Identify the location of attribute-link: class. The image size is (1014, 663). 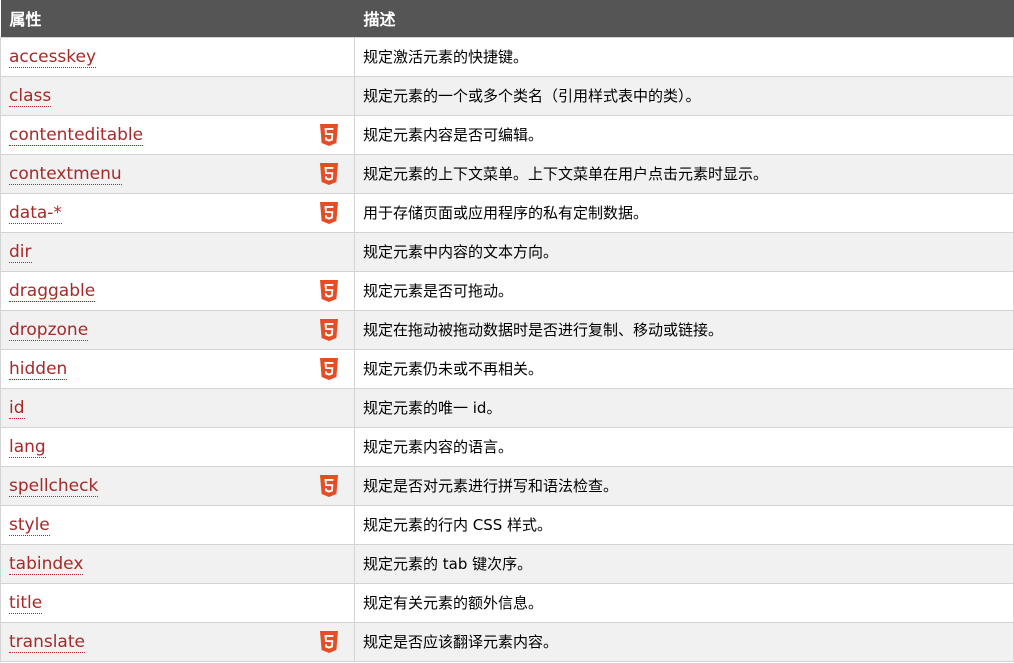
(30, 96).